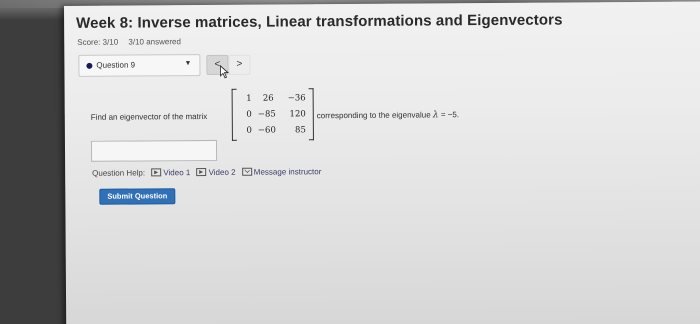 This screenshot has width=700, height=324. What do you see at coordinates (154, 42) in the screenshot?
I see `answered-count: 3/10 answered` at bounding box center [154, 42].